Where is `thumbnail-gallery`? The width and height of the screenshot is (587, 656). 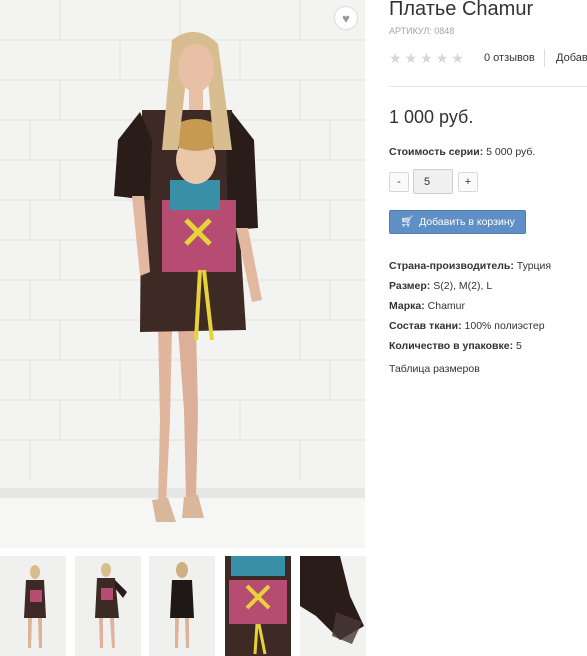 thumbnail-gallery is located at coordinates (185, 606).